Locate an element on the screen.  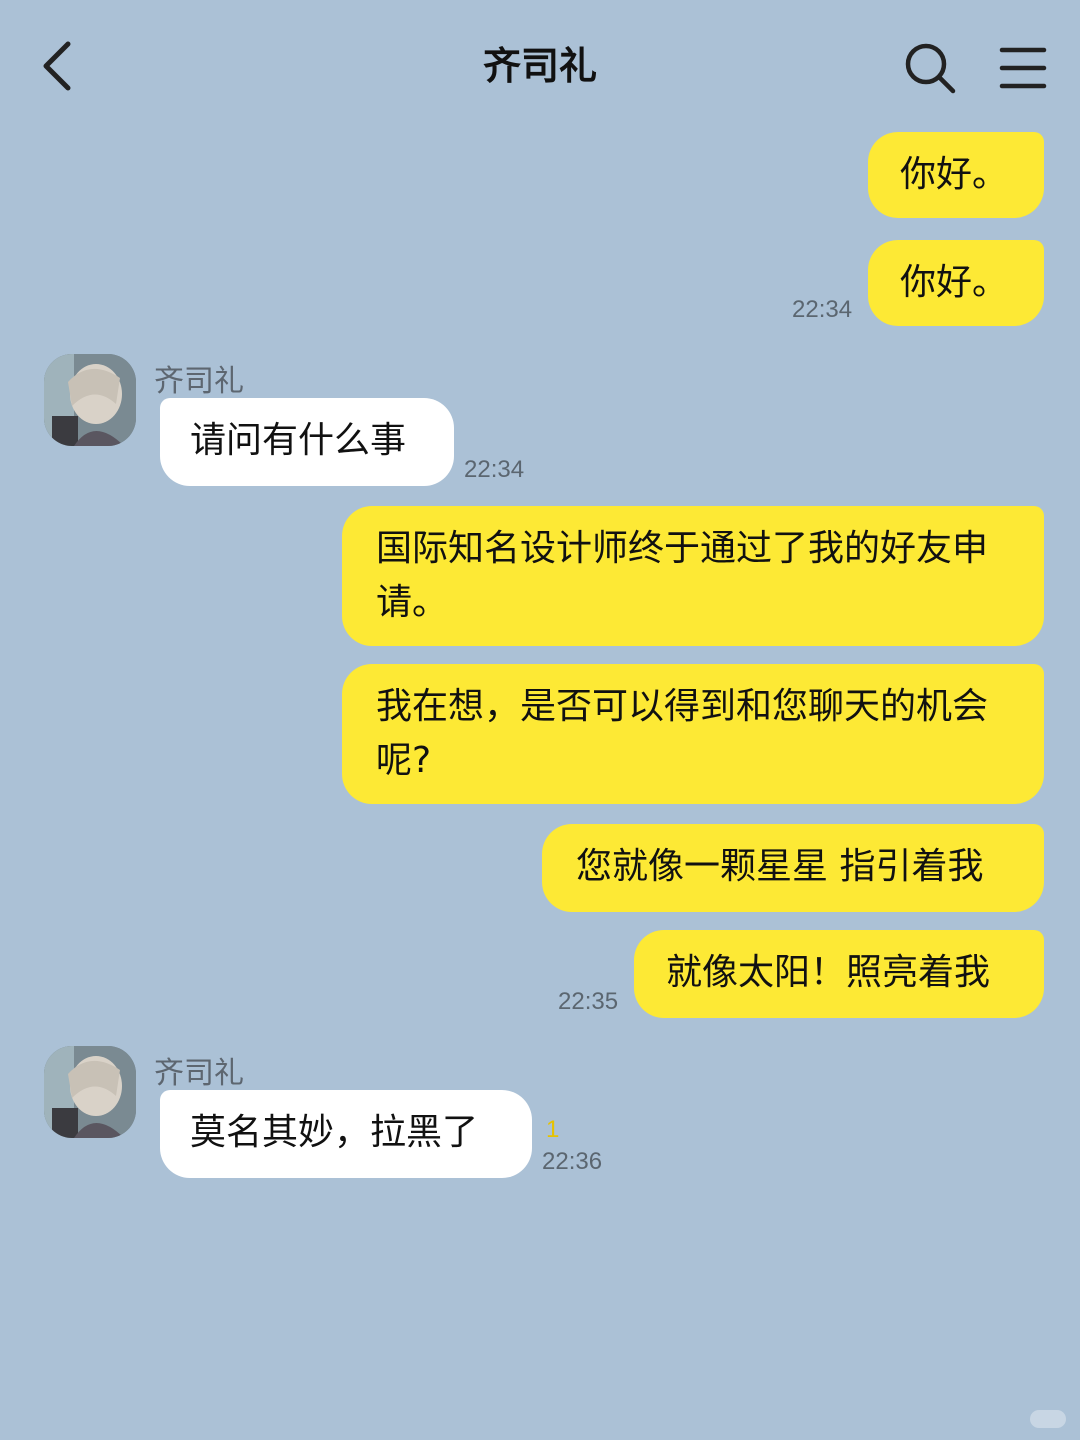
search-icon is located at coordinates (930, 68).